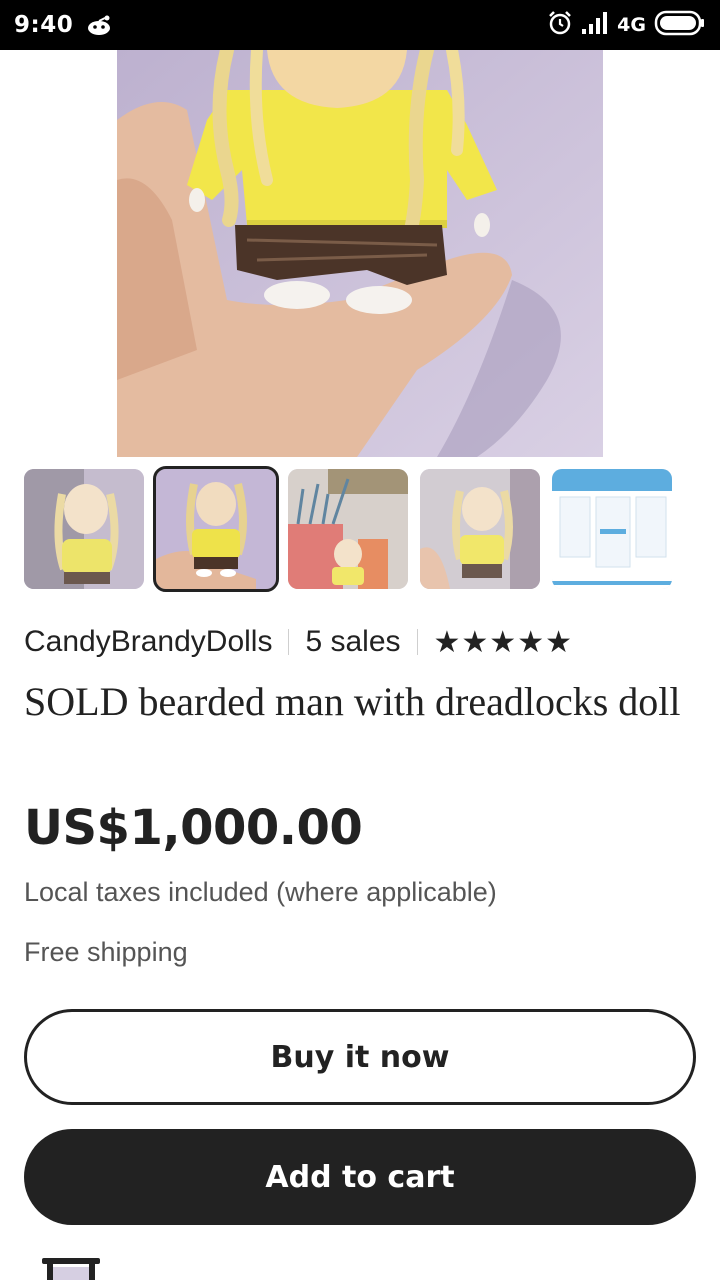 The width and height of the screenshot is (720, 1280). Describe the element at coordinates (503, 642) in the screenshot. I see `rating-stars: ★★★★★` at that location.